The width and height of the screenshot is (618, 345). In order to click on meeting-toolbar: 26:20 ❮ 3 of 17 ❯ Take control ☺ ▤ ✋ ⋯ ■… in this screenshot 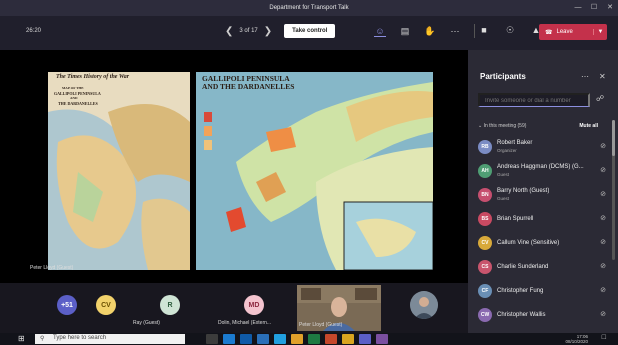, I will do `click(309, 33)`.